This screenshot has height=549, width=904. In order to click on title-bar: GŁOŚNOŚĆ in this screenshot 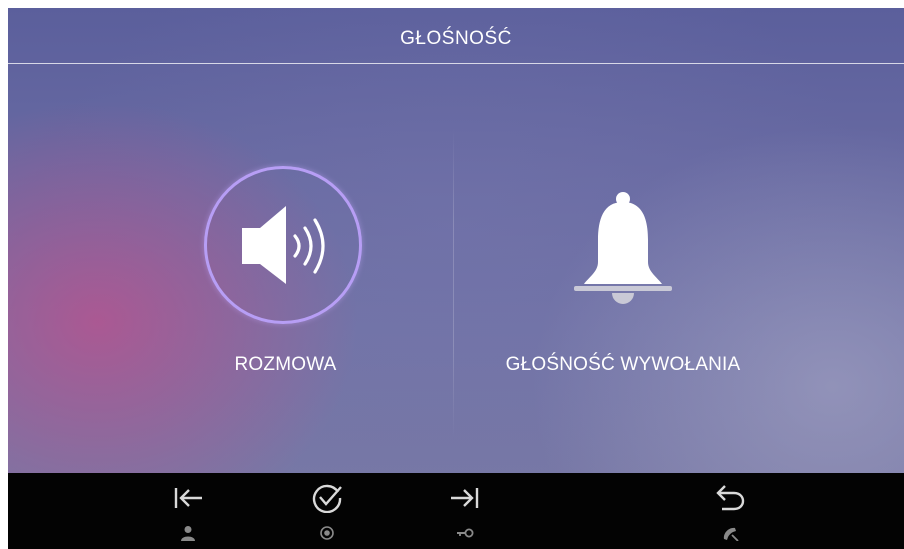, I will do `click(456, 35)`.